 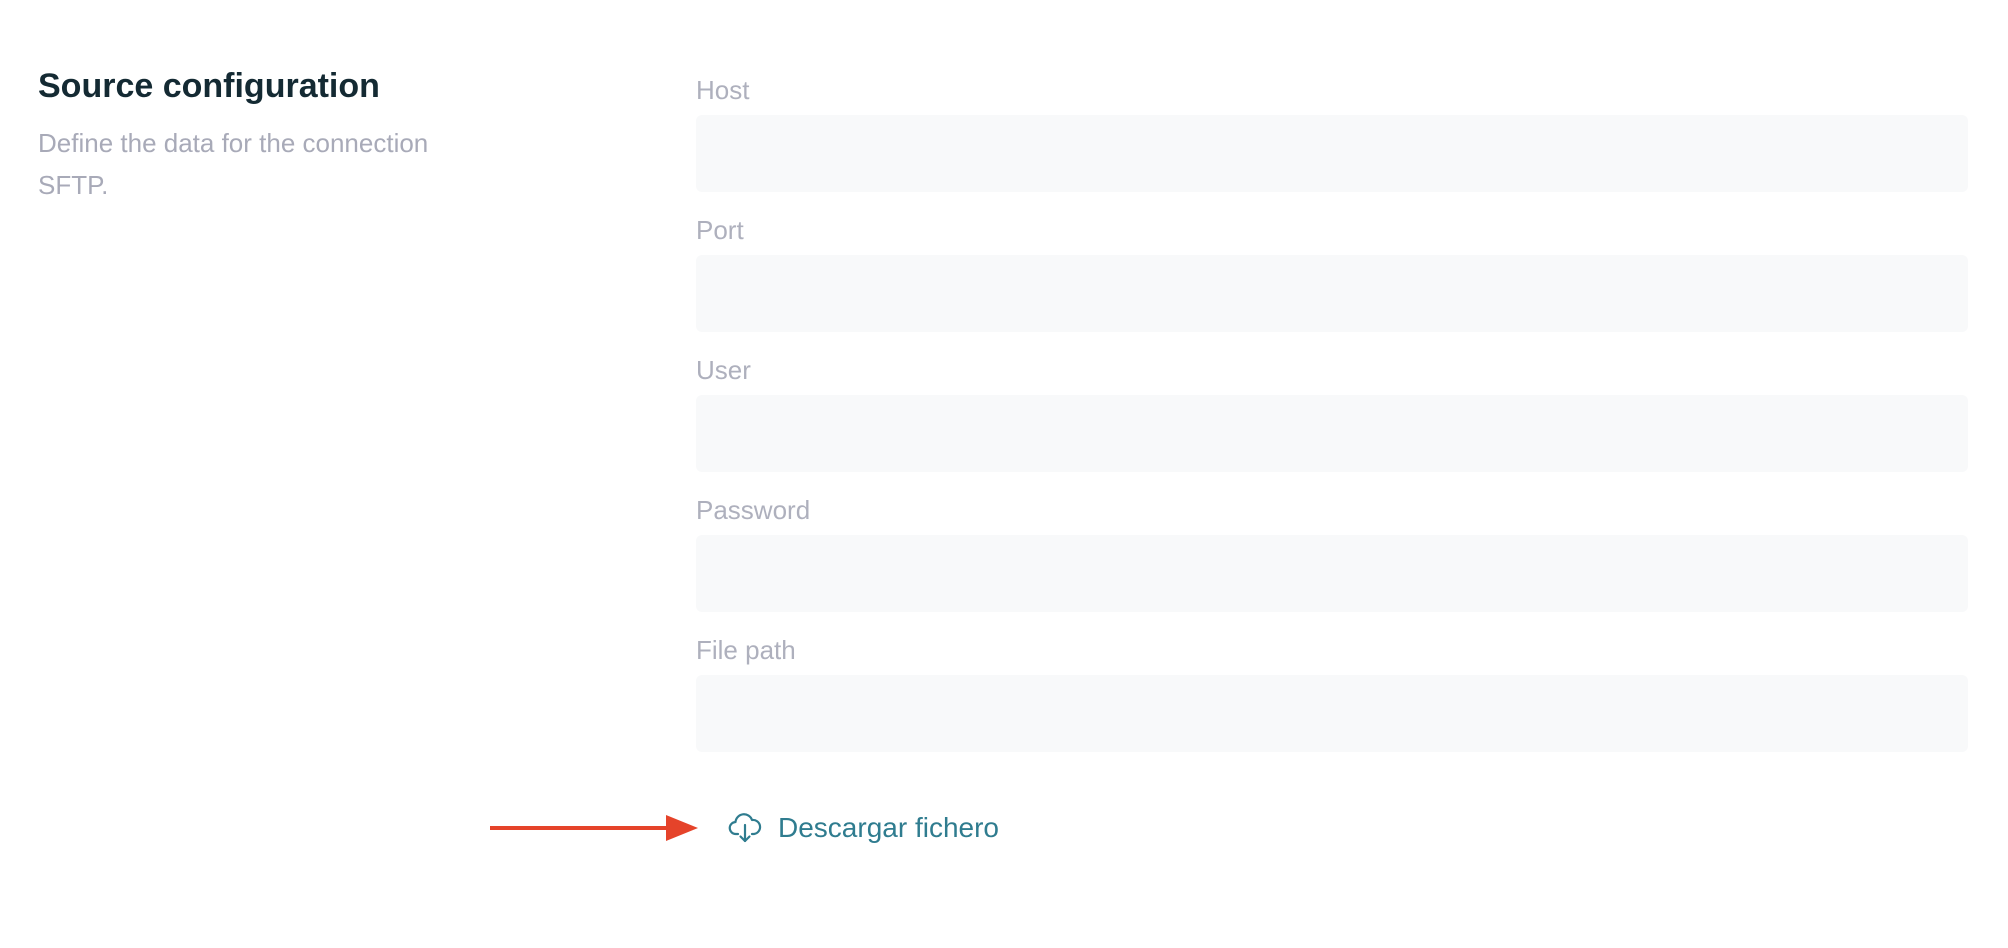 I want to click on file-path-field-group: File path, so click(x=1332, y=692).